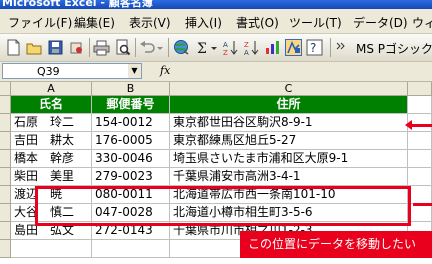 The width and height of the screenshot is (432, 264). Describe the element at coordinates (131, 89) in the screenshot. I see `column-header-b: B` at that location.